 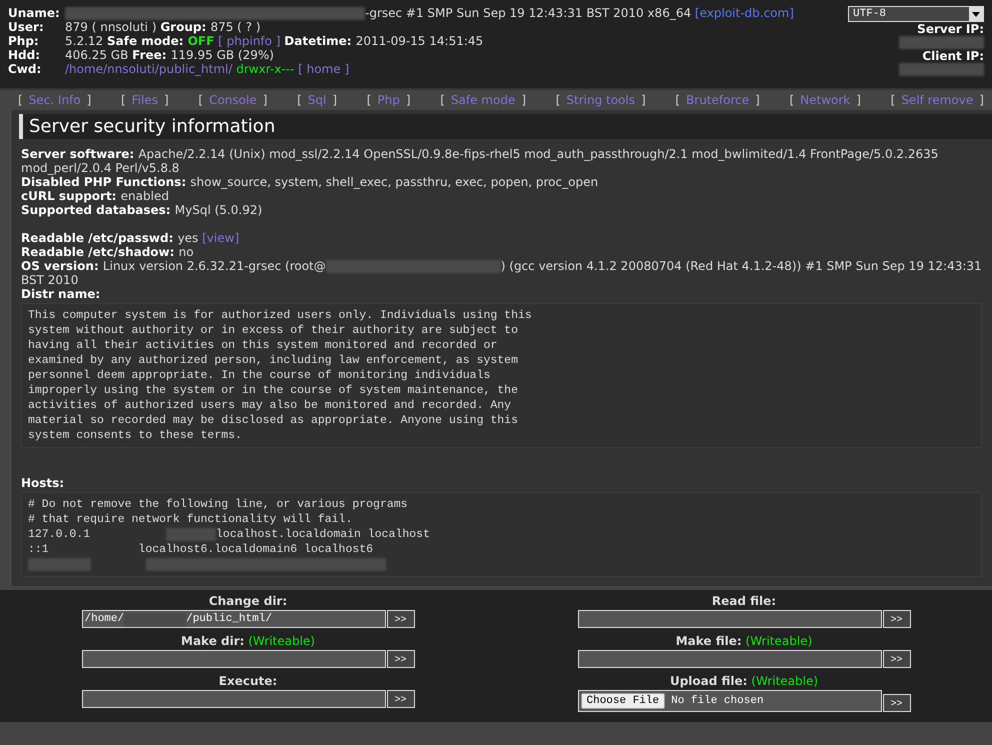 What do you see at coordinates (222, 55) in the screenshot?
I see `value-text: 119.95 GB (29%)` at bounding box center [222, 55].